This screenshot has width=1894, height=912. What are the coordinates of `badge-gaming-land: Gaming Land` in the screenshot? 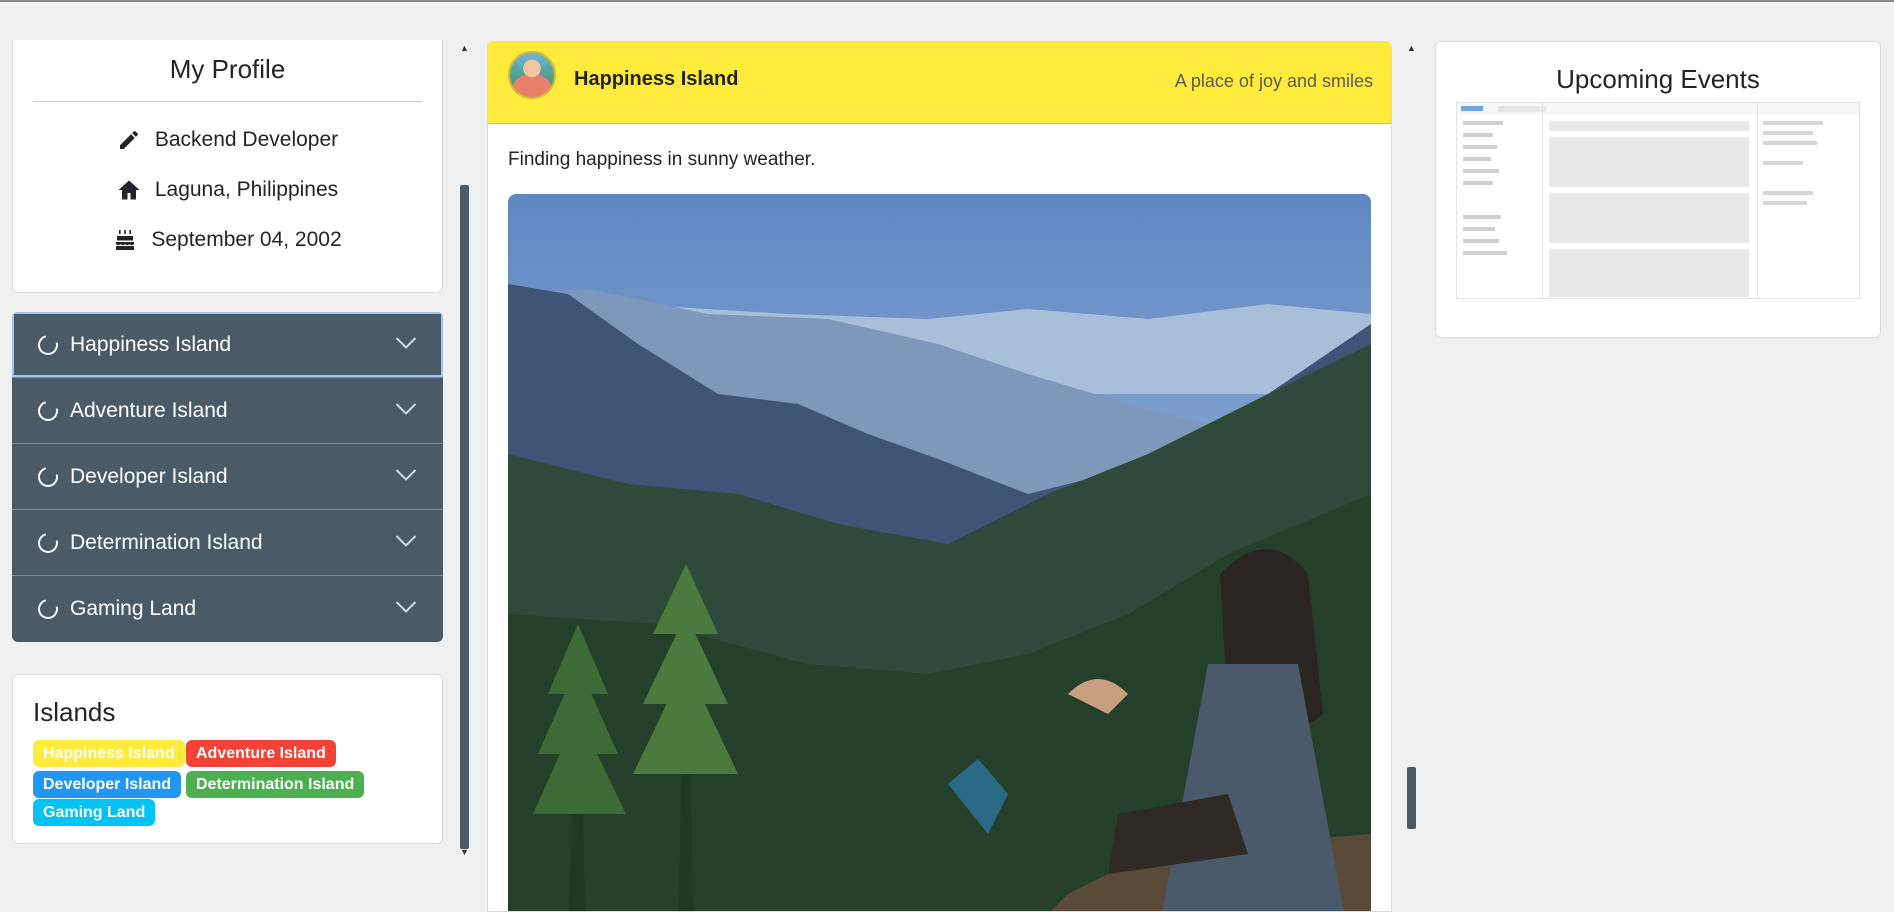 It's located at (94, 812).